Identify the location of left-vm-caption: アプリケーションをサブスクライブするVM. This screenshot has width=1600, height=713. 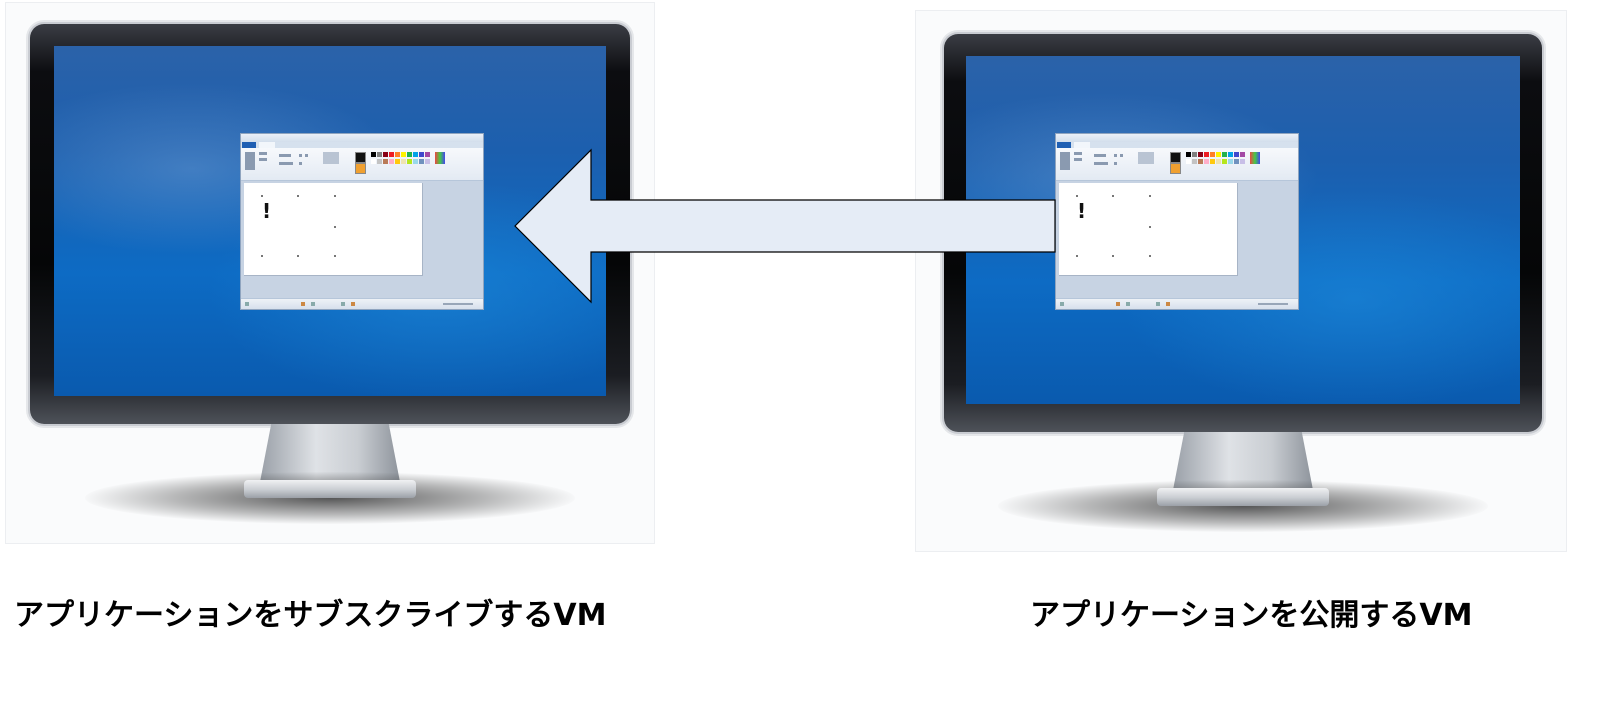
(310, 615).